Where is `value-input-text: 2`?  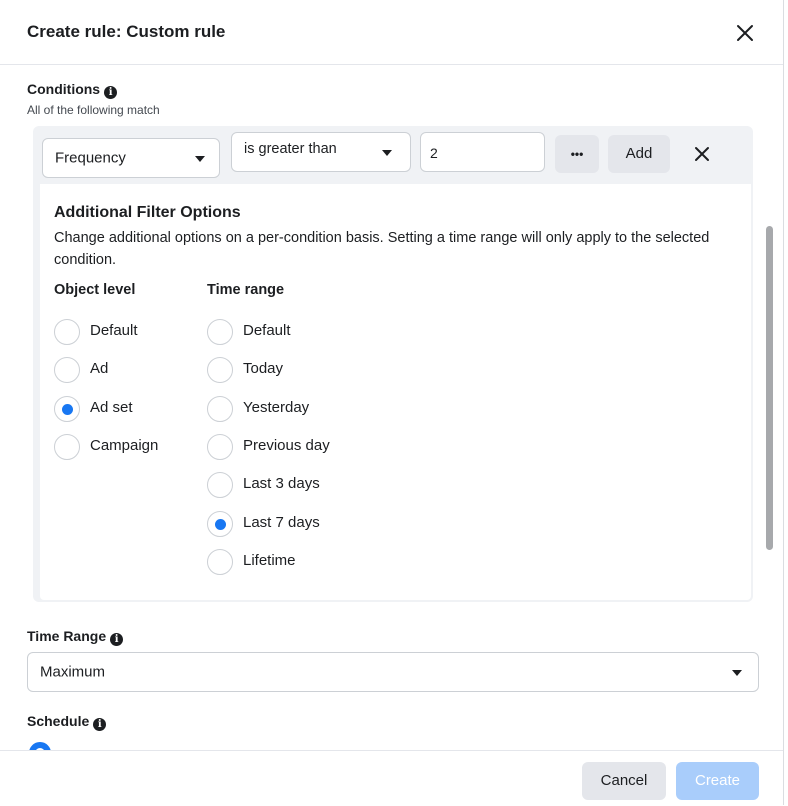
value-input-text: 2 is located at coordinates (434, 153).